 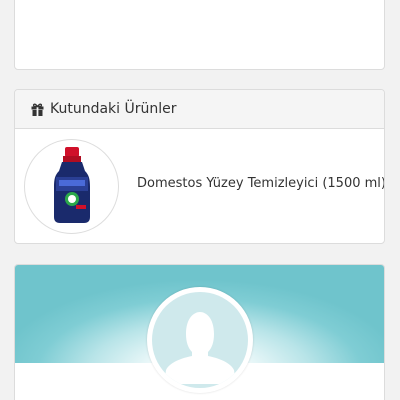 I want to click on product-image, so click(x=71, y=186).